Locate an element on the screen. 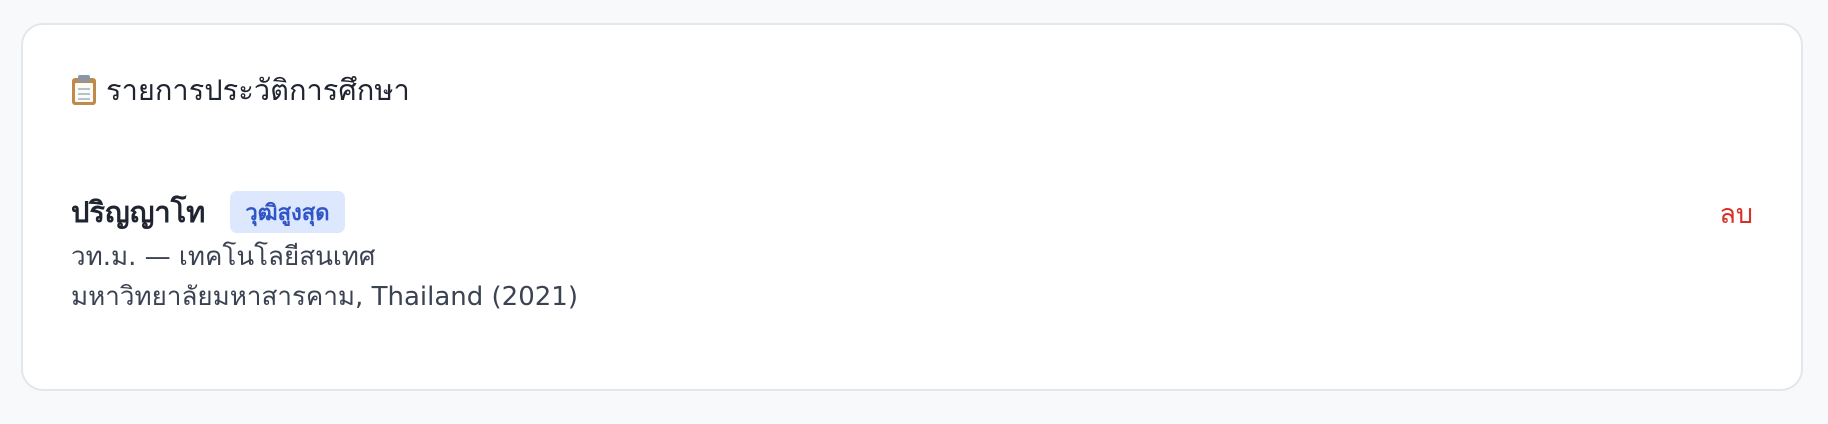 Image resolution: width=1828 pixels, height=424 pixels. section-title: รายการประวัติการศึกษา is located at coordinates (240, 90).